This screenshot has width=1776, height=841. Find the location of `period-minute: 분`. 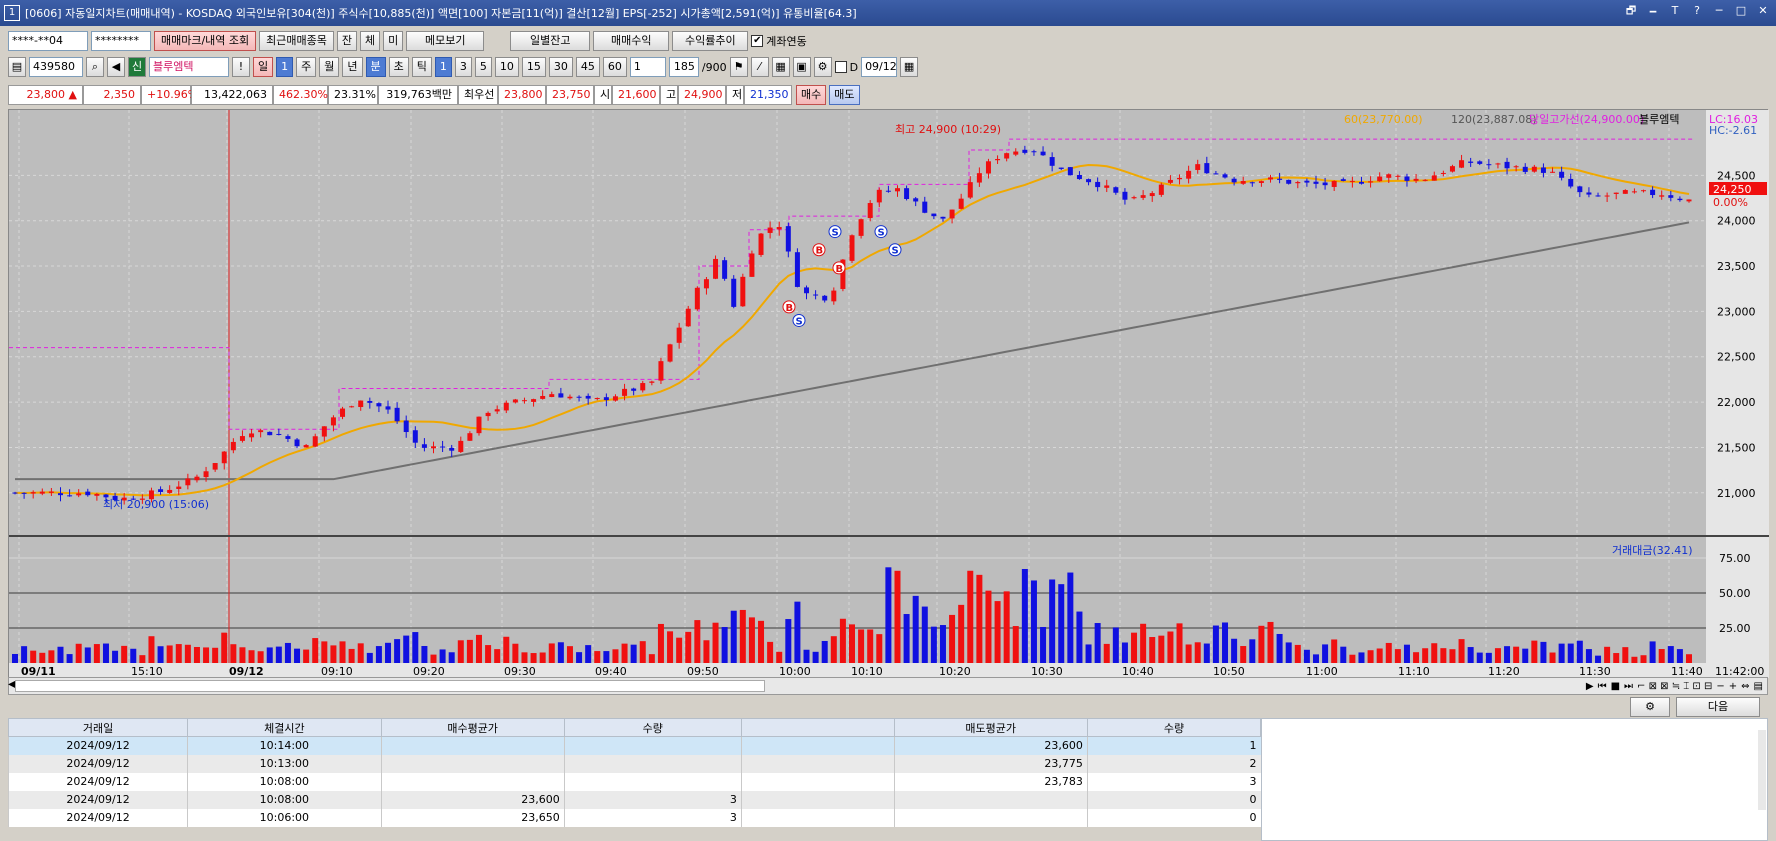

period-minute: 분 is located at coordinates (375, 67).